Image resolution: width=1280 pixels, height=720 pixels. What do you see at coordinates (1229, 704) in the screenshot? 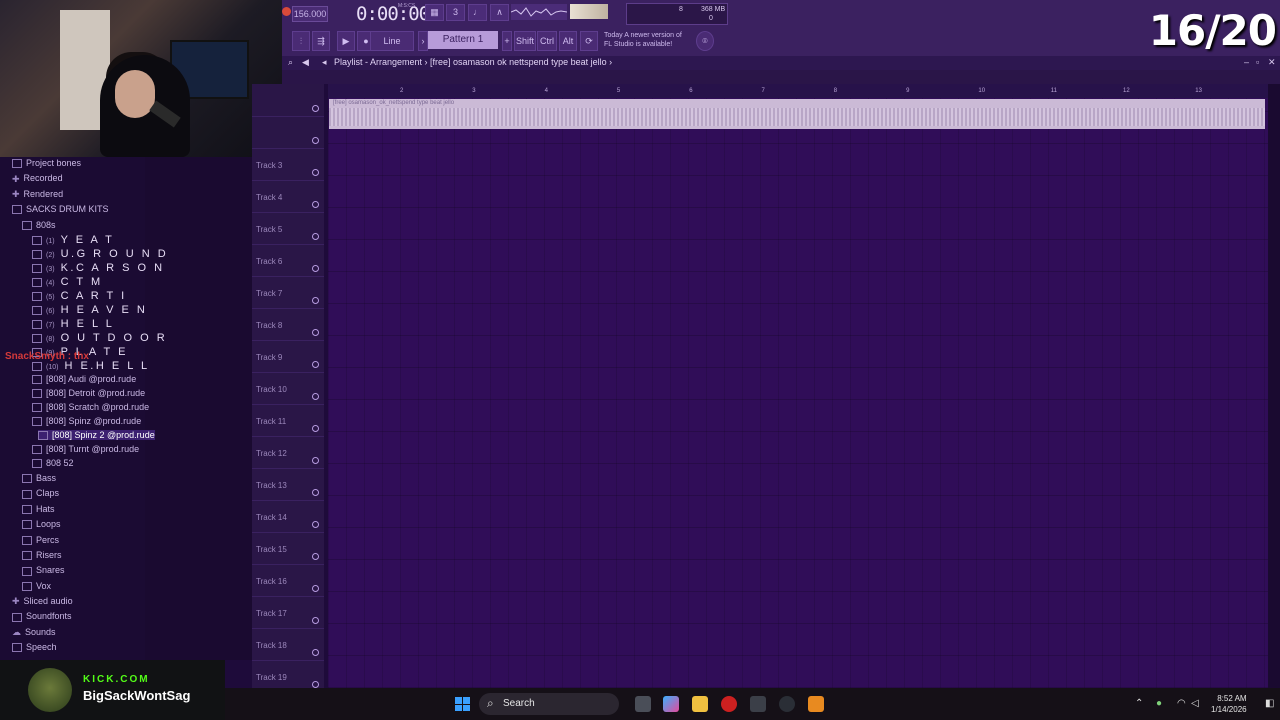
I see `taskbar-clock: 8:52 AM 1/14/2026` at bounding box center [1229, 704].